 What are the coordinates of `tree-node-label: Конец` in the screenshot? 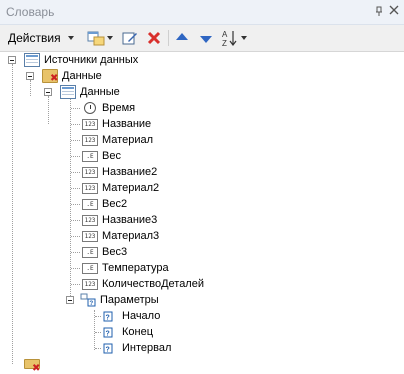 It's located at (138, 332).